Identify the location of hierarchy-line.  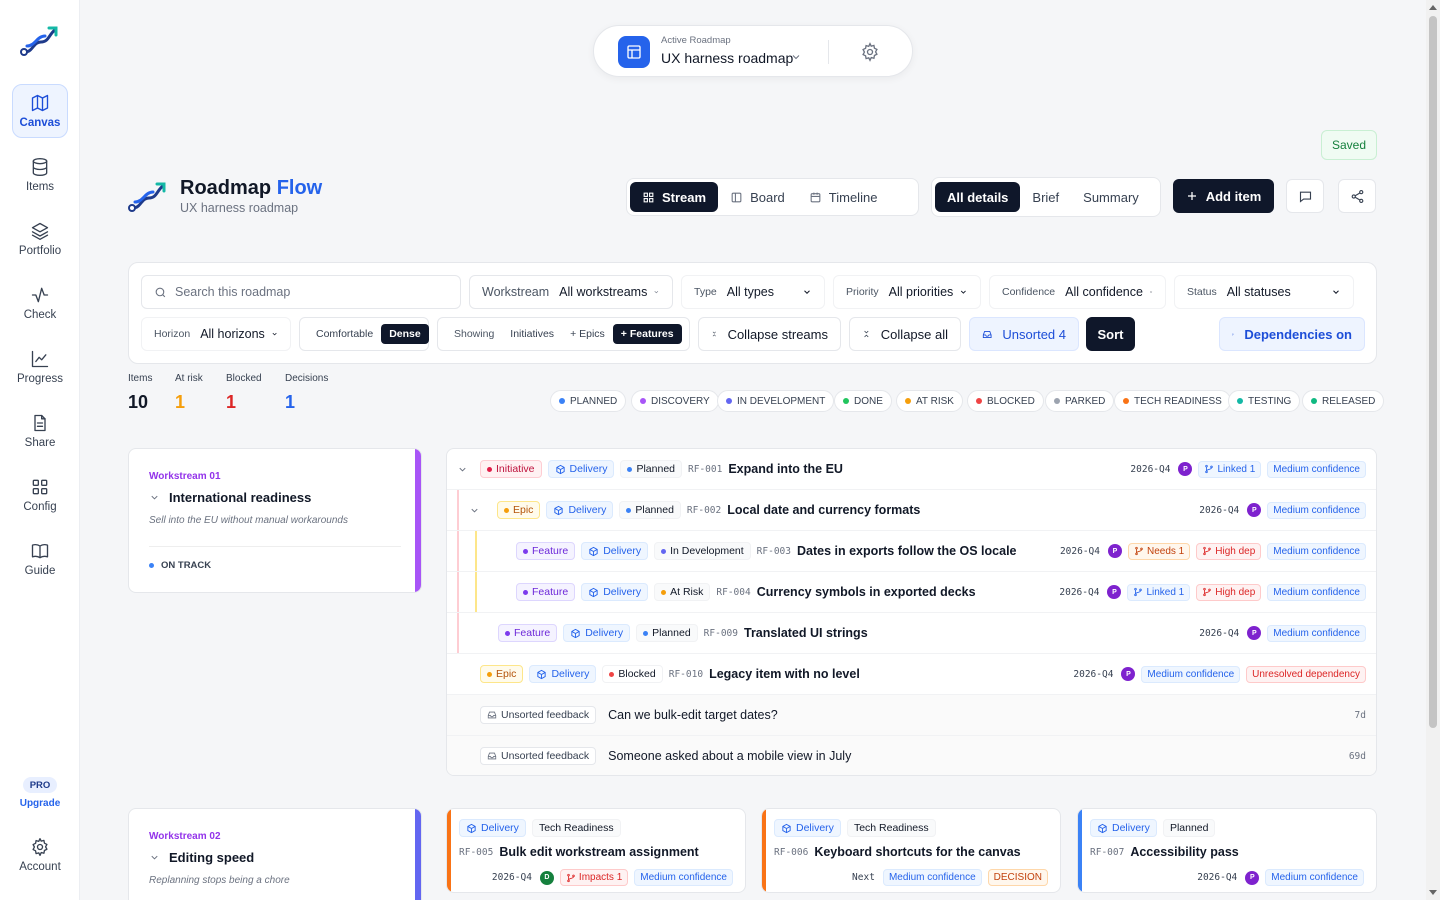
(458, 592).